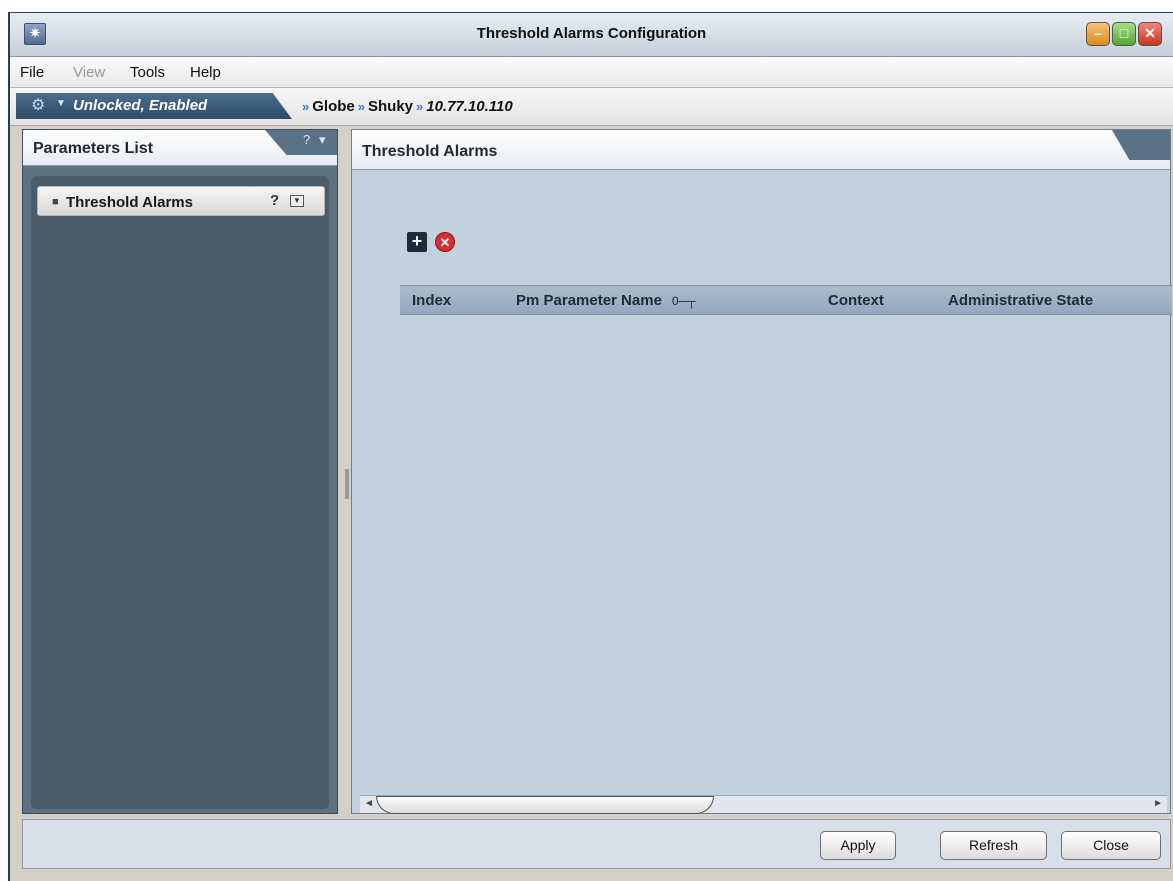 This screenshot has height=881, width=1173. What do you see at coordinates (683, 301) in the screenshot?
I see `key-icon: 0─┬` at bounding box center [683, 301].